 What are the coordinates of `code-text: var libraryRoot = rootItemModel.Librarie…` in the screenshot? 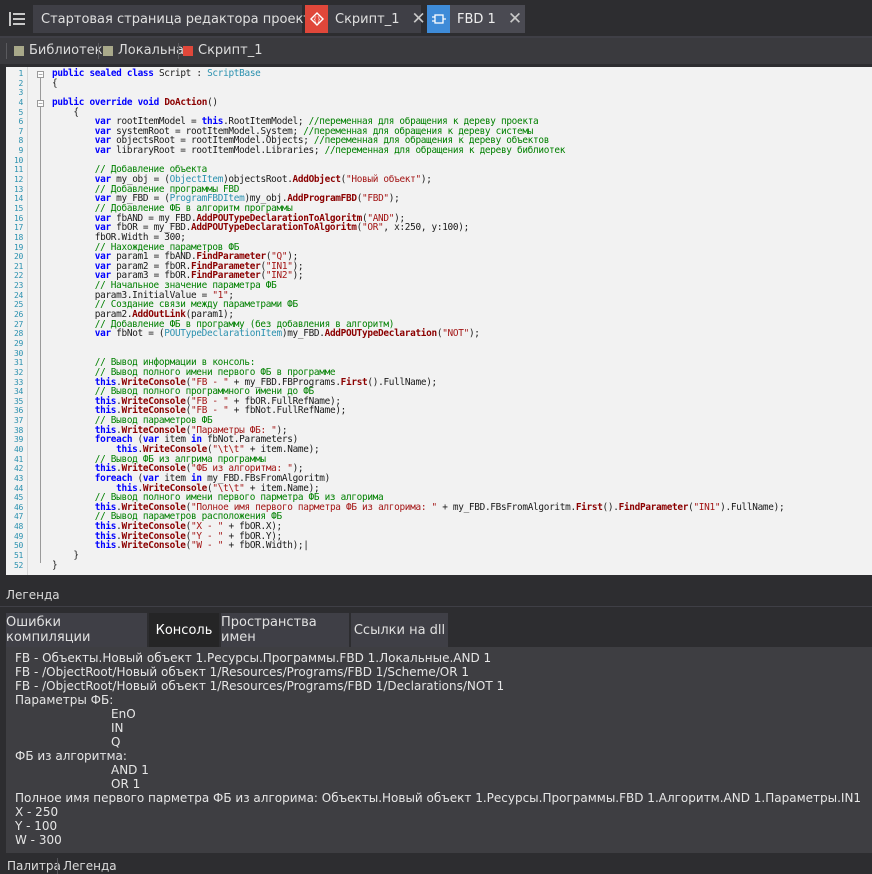 It's located at (330, 151).